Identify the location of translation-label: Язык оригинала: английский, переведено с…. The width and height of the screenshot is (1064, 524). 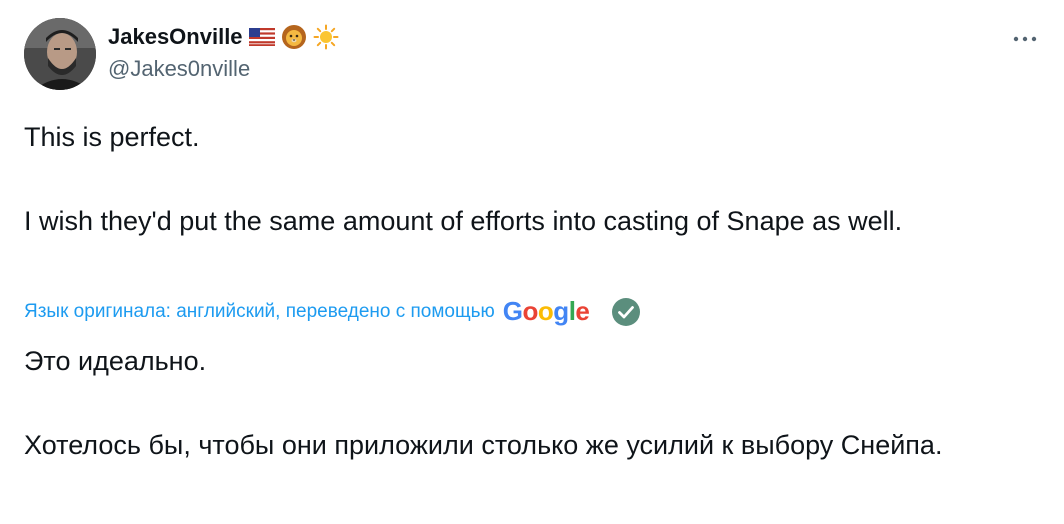
(259, 312).